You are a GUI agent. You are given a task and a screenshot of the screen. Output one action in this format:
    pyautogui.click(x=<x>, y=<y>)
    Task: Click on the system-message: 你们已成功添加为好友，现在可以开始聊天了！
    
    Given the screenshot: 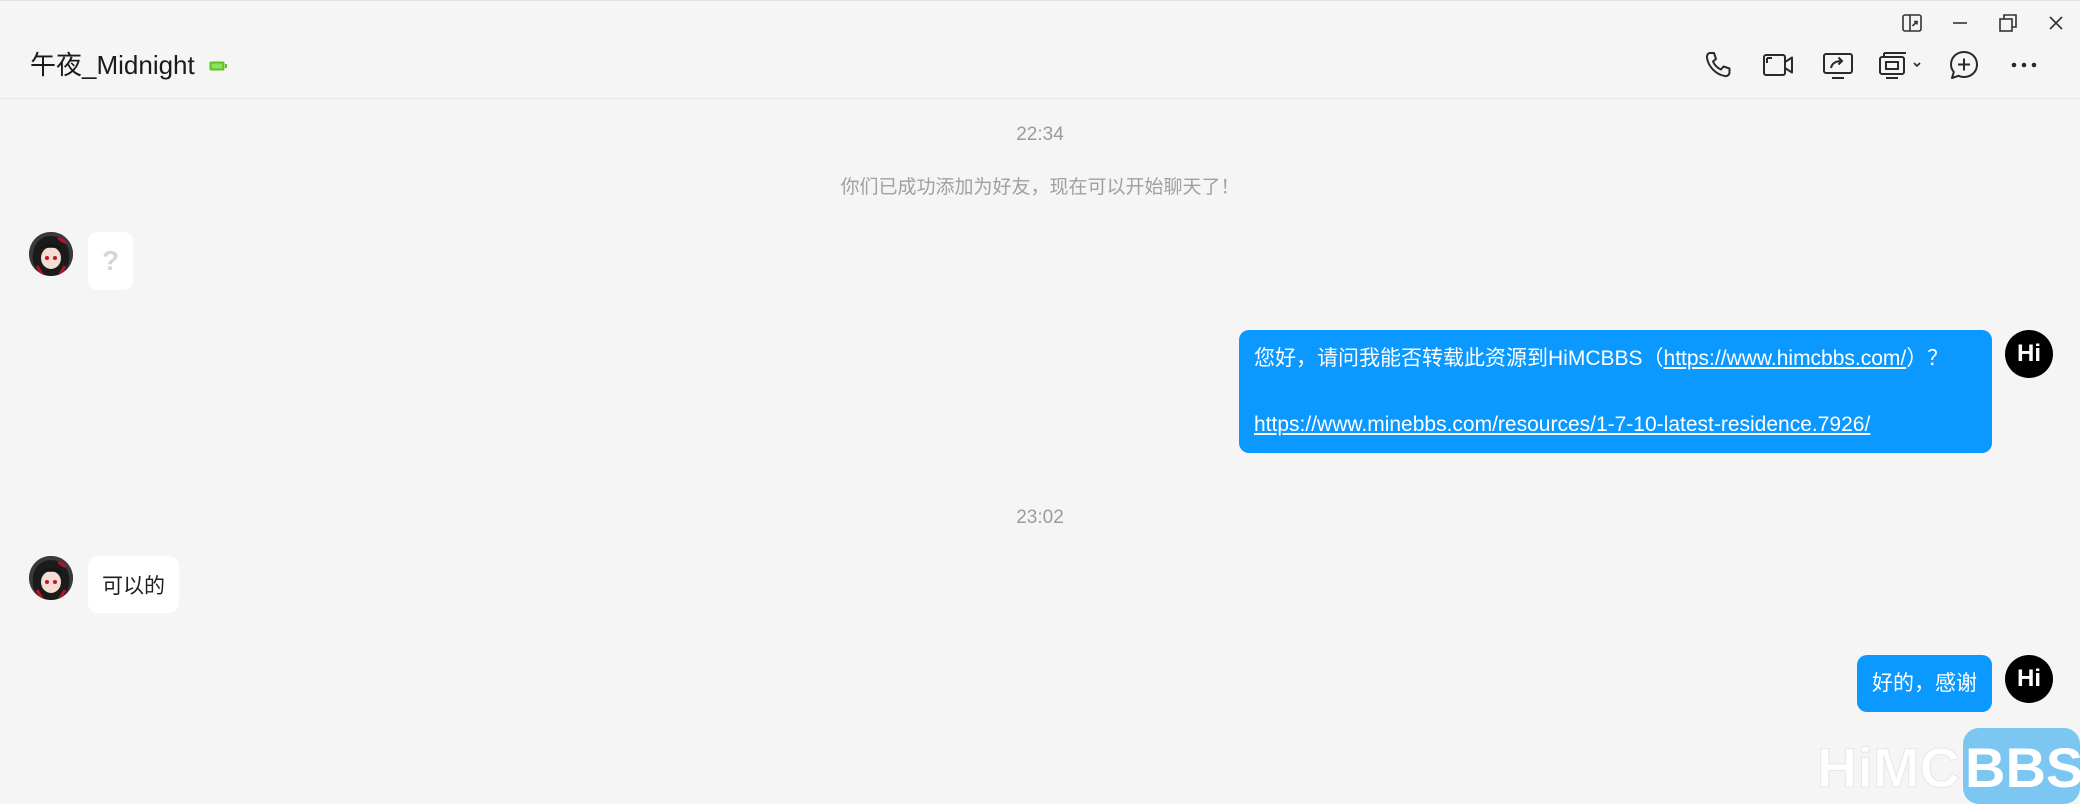 What is the action you would take?
    pyautogui.click(x=1040, y=187)
    